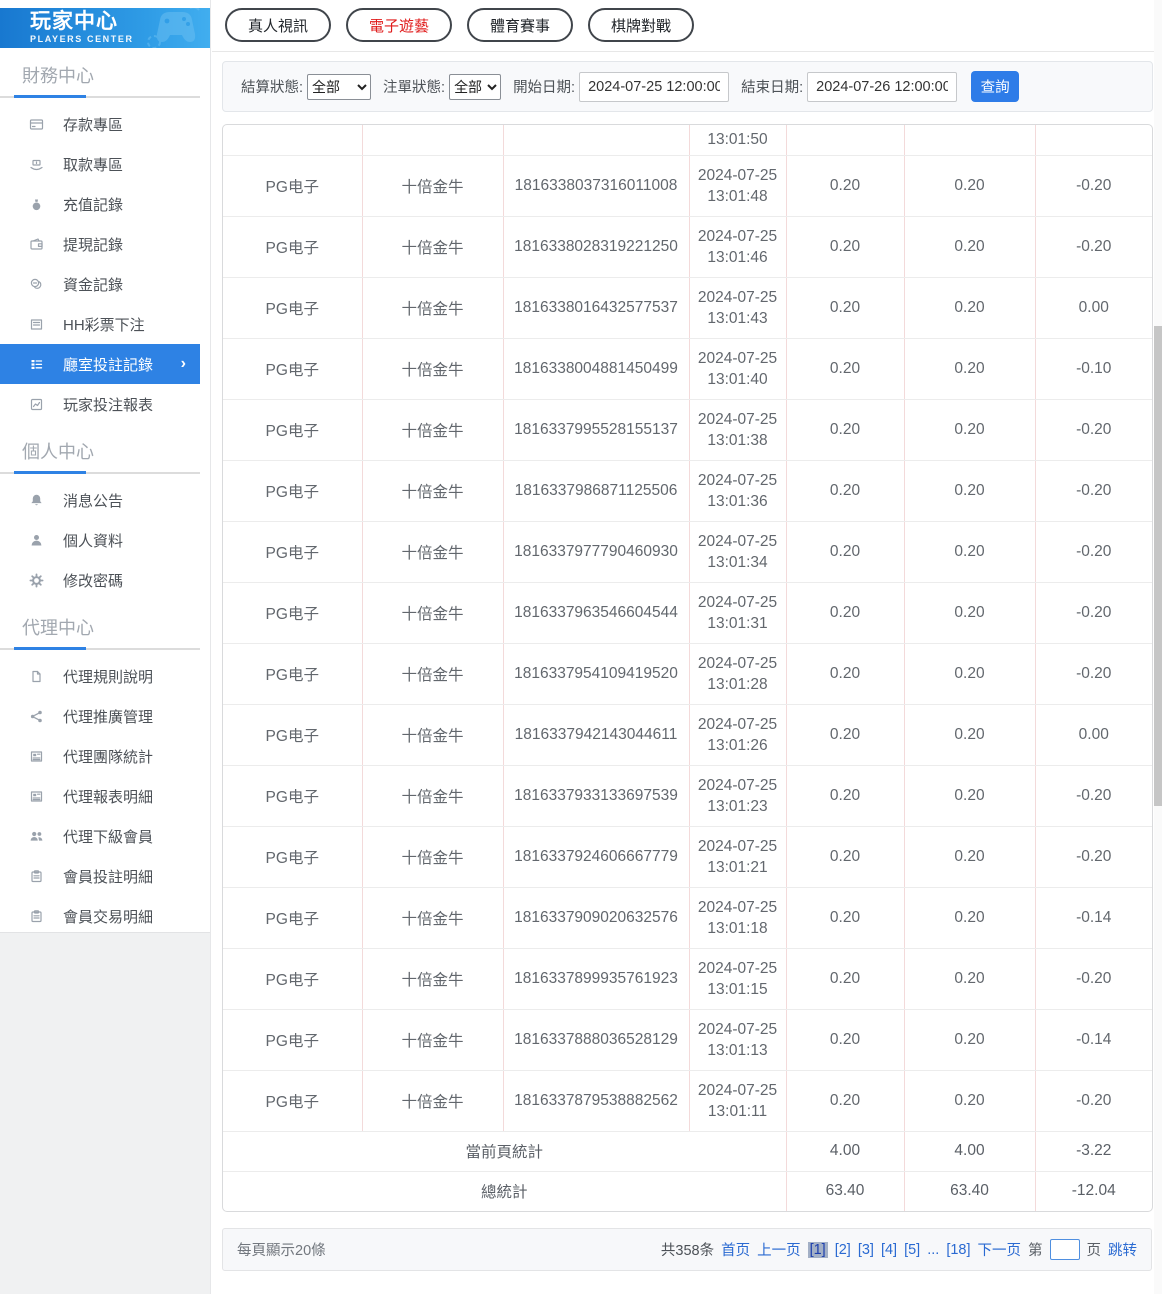 Image resolution: width=1162 pixels, height=1294 pixels. Describe the element at coordinates (735, 1249) in the screenshot. I see `first-page-link: 首页` at that location.